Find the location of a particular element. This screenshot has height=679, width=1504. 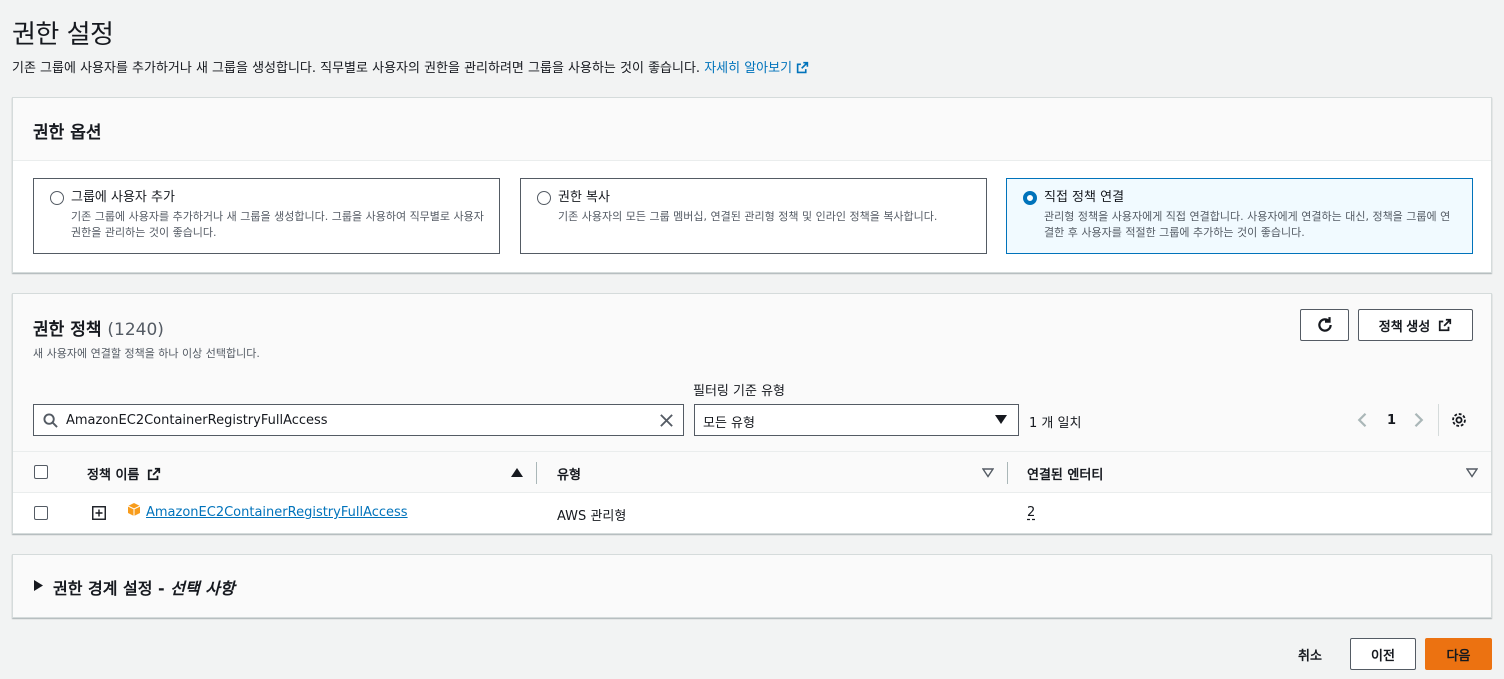

option-attach-policies-title: 직접 정책 연결 is located at coordinates (1084, 197).